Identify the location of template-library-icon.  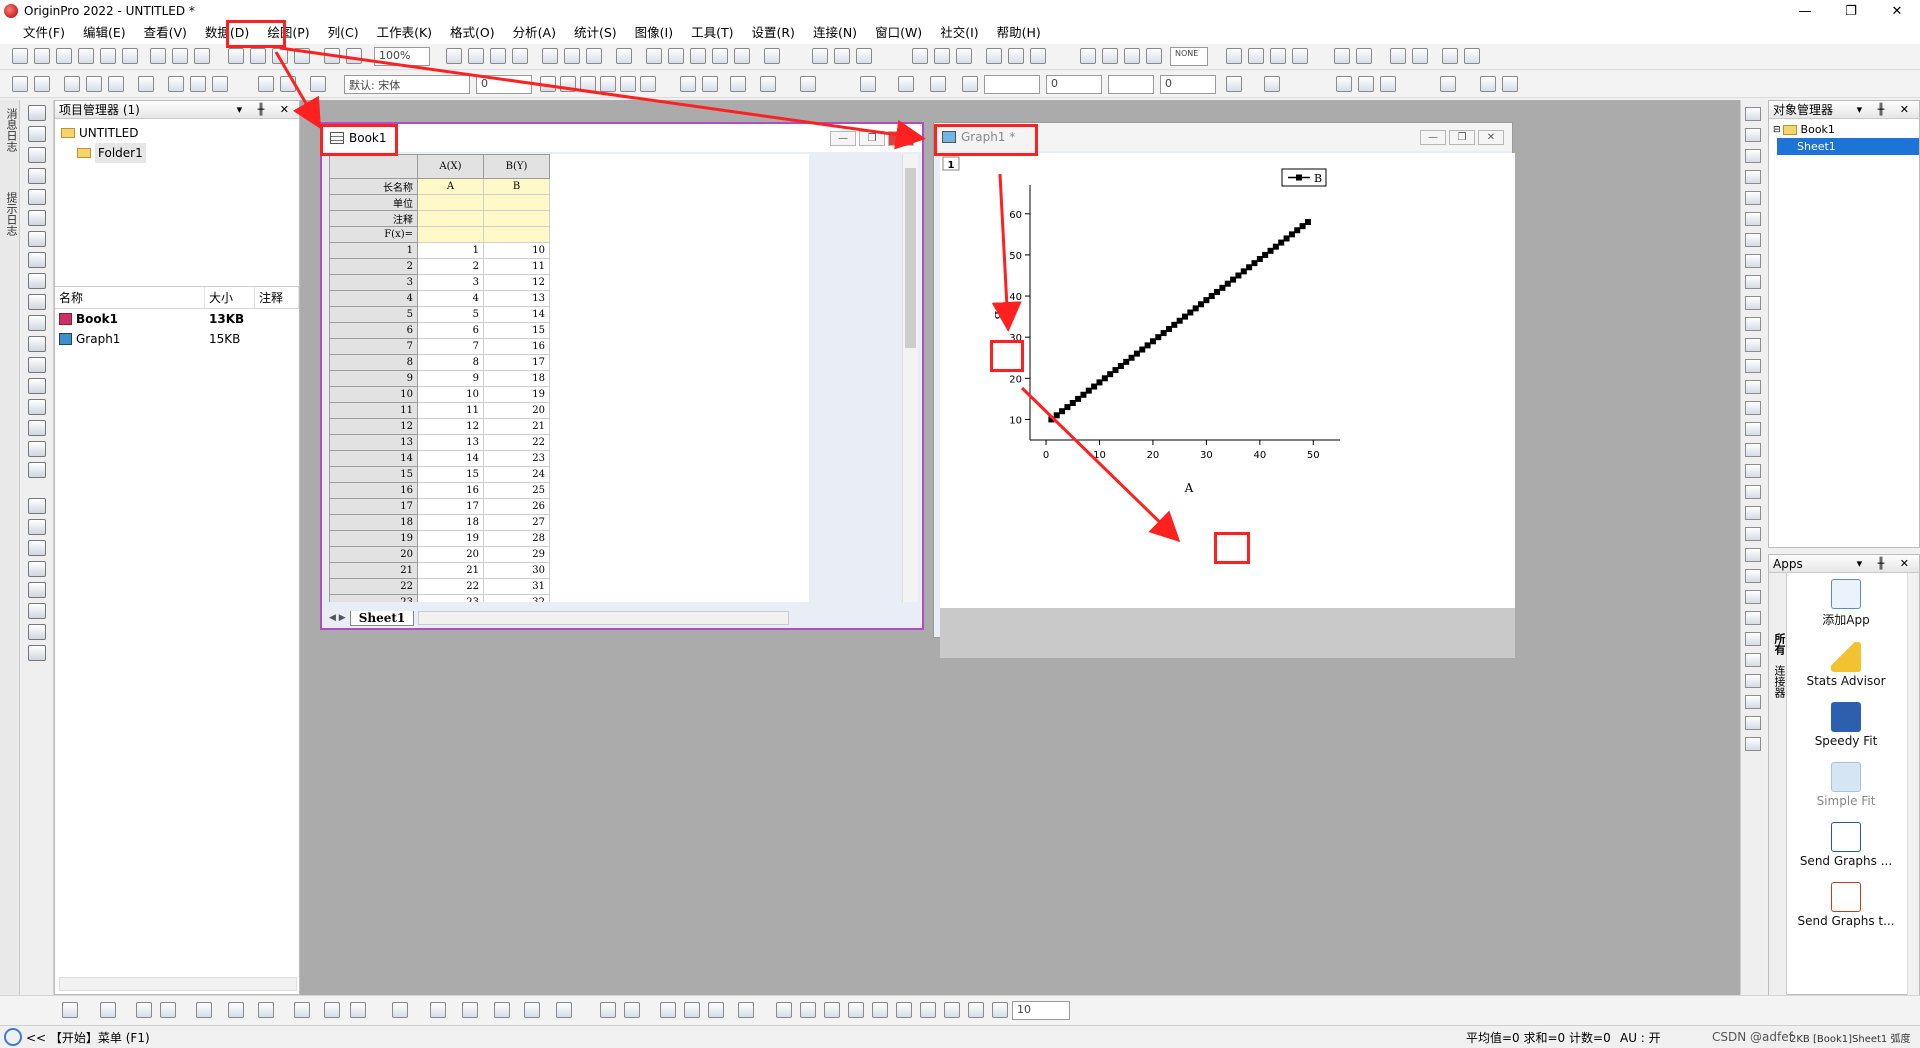
(358, 1010).